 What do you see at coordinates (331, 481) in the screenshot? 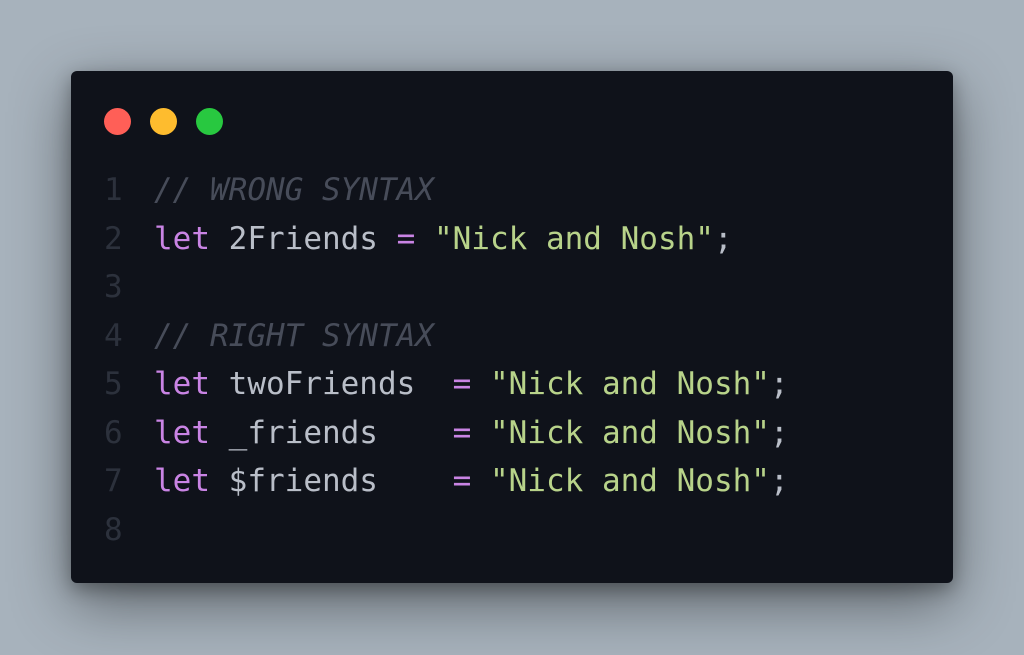
I see `code-token-ident: $friends` at bounding box center [331, 481].